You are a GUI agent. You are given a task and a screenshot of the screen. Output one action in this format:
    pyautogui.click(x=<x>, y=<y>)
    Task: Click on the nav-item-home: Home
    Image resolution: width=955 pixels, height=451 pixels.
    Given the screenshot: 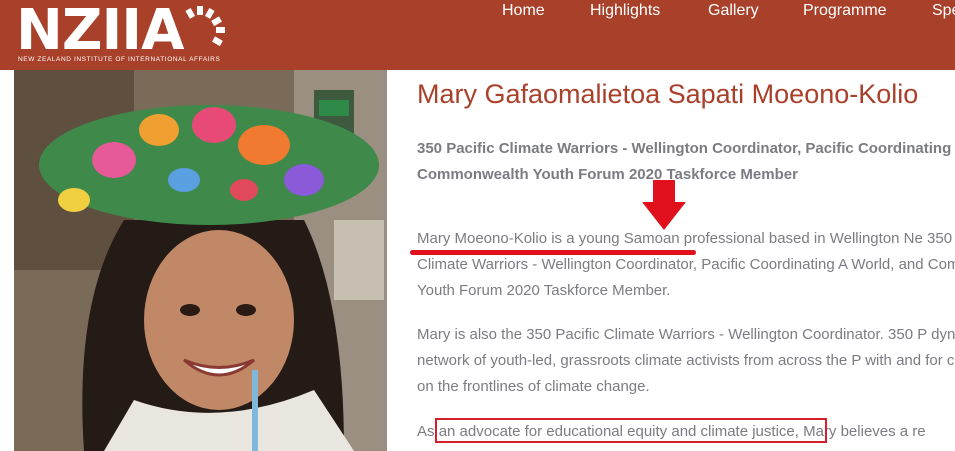 What is the action you would take?
    pyautogui.click(x=523, y=11)
    